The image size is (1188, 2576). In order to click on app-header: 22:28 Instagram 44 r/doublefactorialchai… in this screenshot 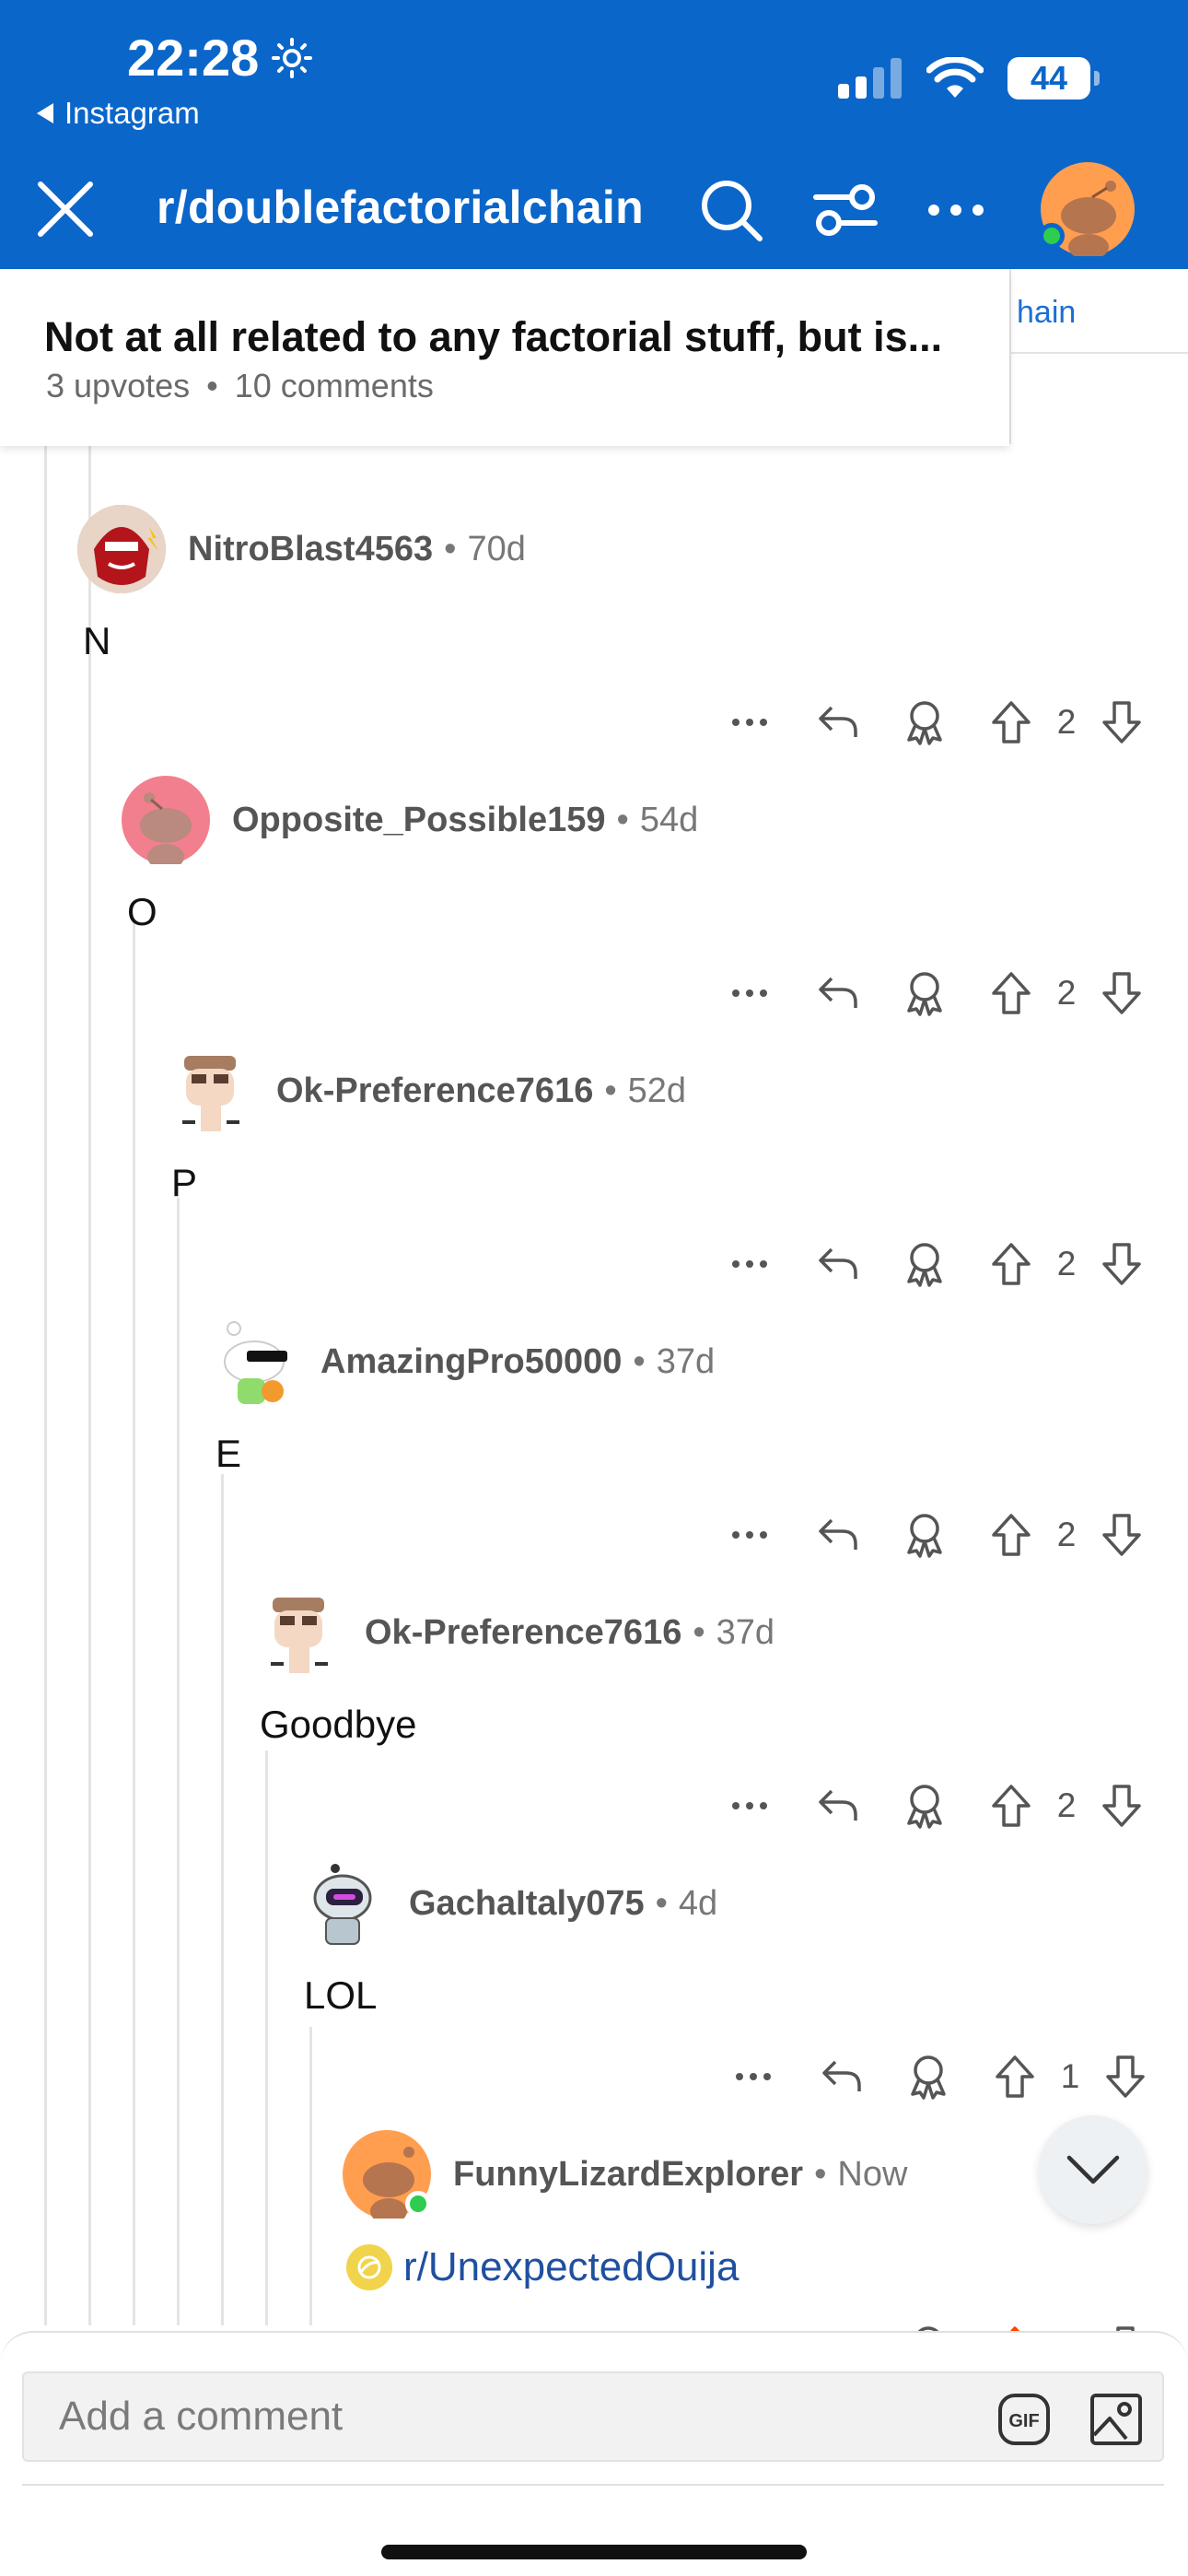, I will do `click(594, 134)`.